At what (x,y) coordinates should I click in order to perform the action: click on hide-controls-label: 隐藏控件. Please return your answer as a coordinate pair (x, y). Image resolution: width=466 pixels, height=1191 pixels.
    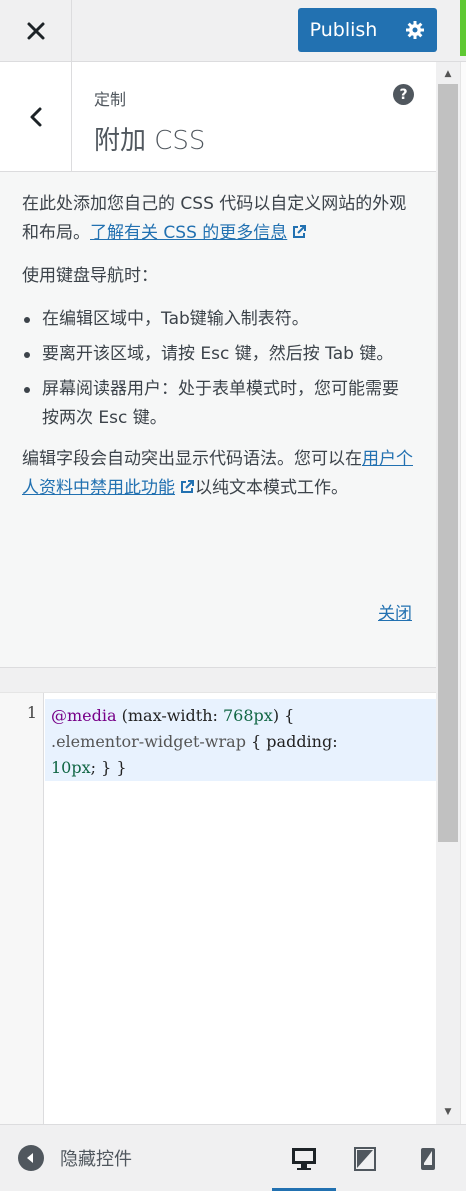
    Looking at the image, I should click on (96, 1159).